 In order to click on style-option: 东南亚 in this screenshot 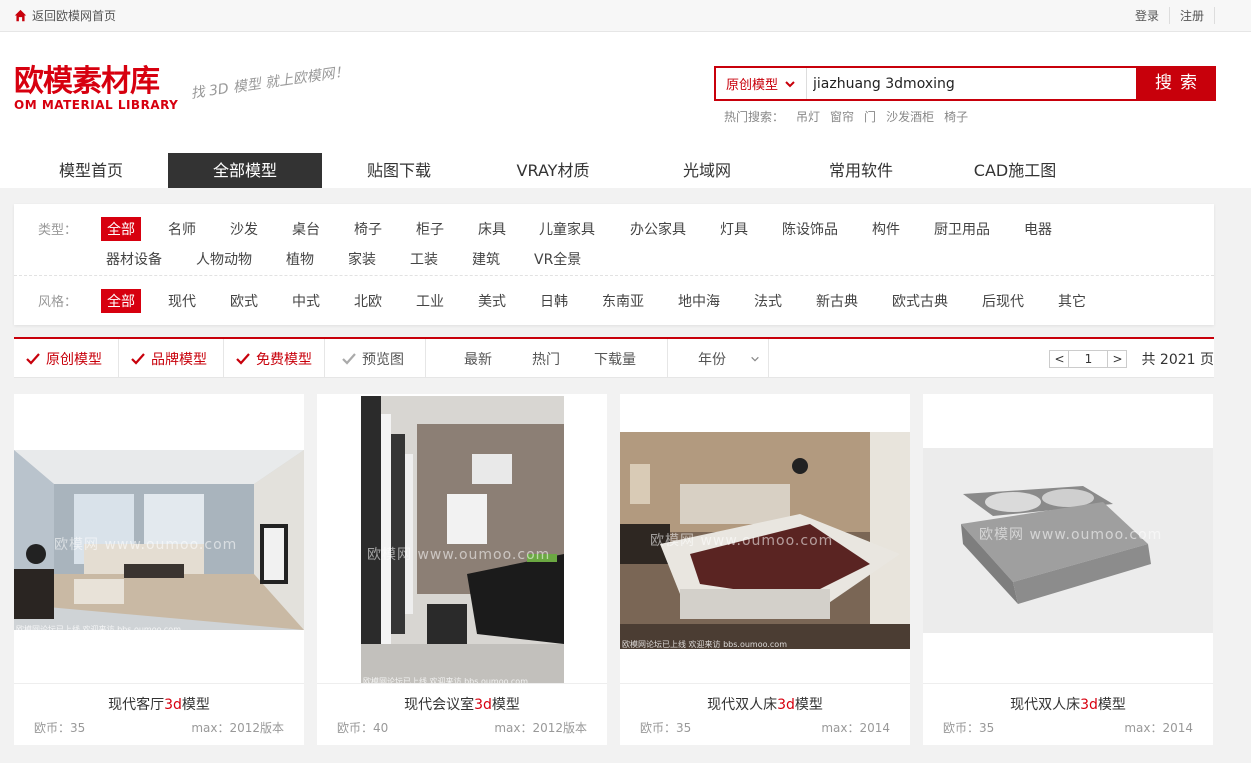, I will do `click(623, 301)`.